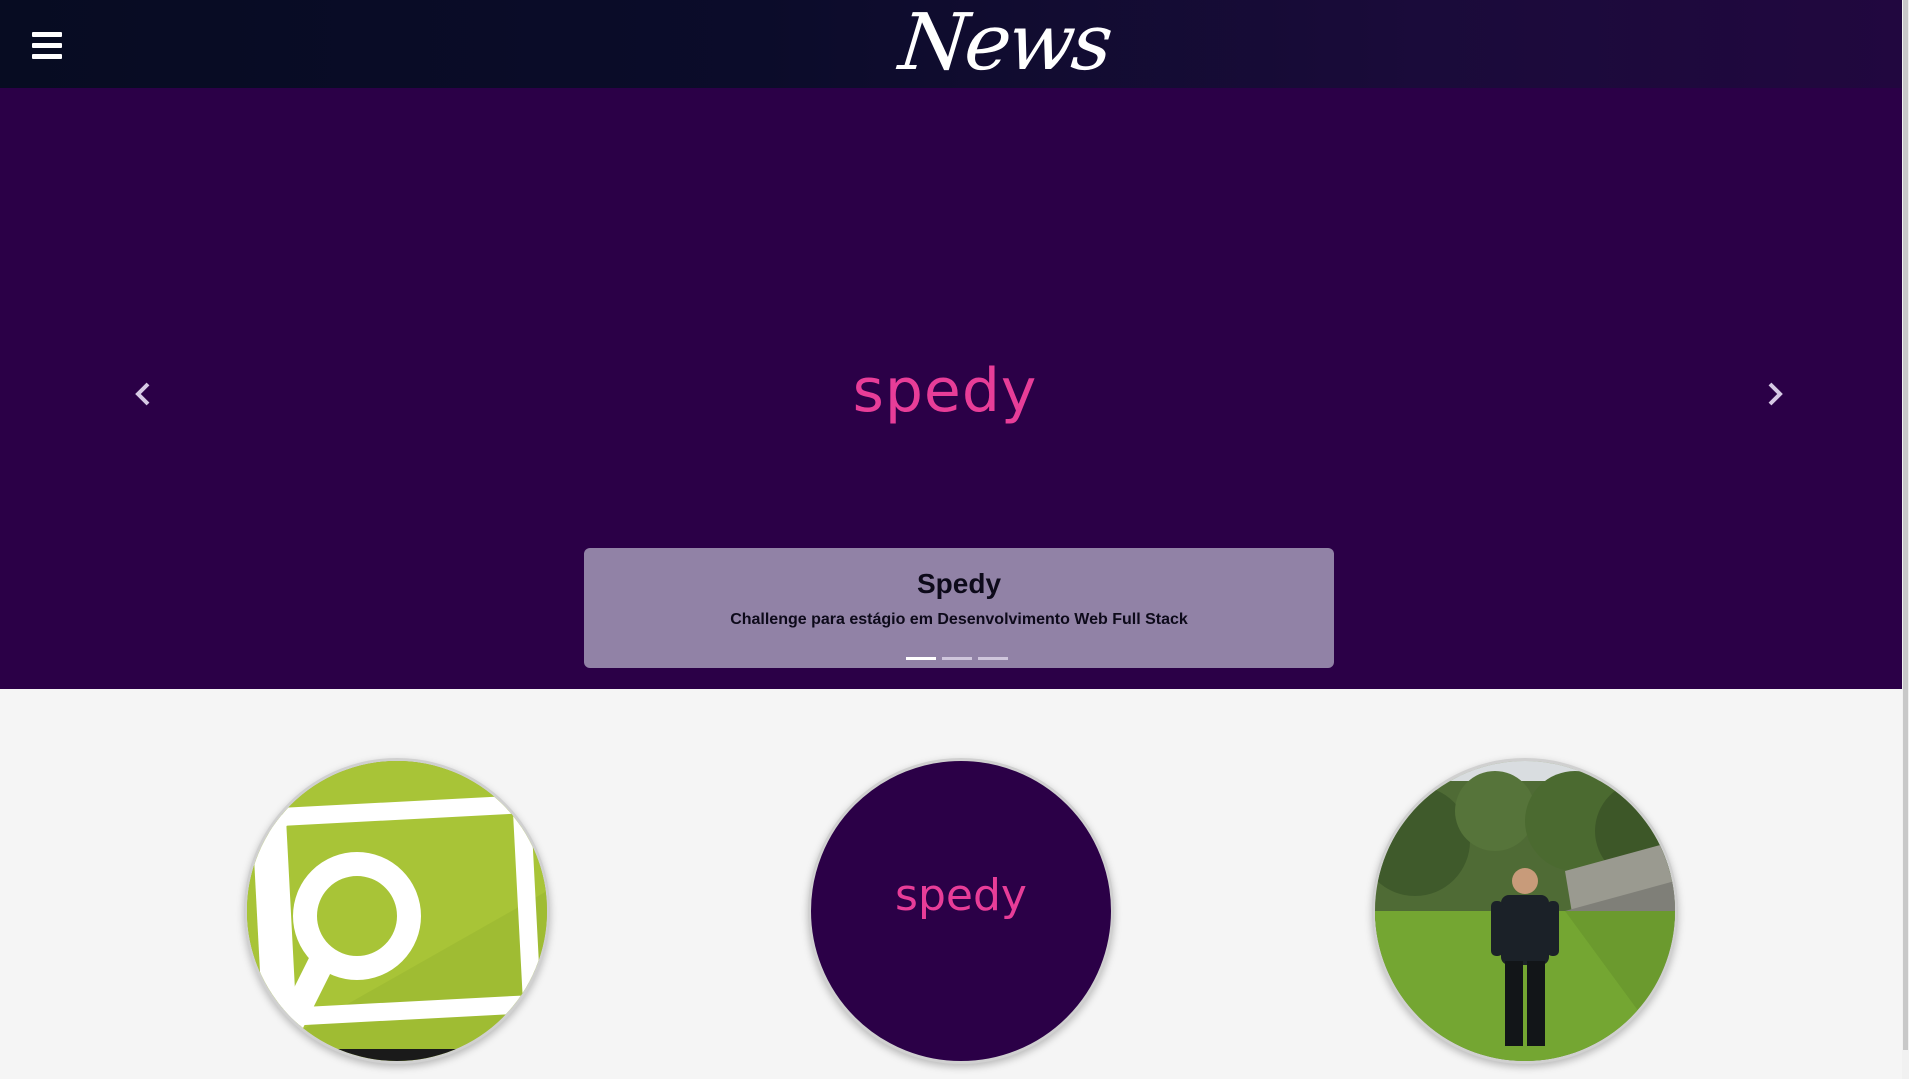  I want to click on profile-photo-card, so click(1525, 911).